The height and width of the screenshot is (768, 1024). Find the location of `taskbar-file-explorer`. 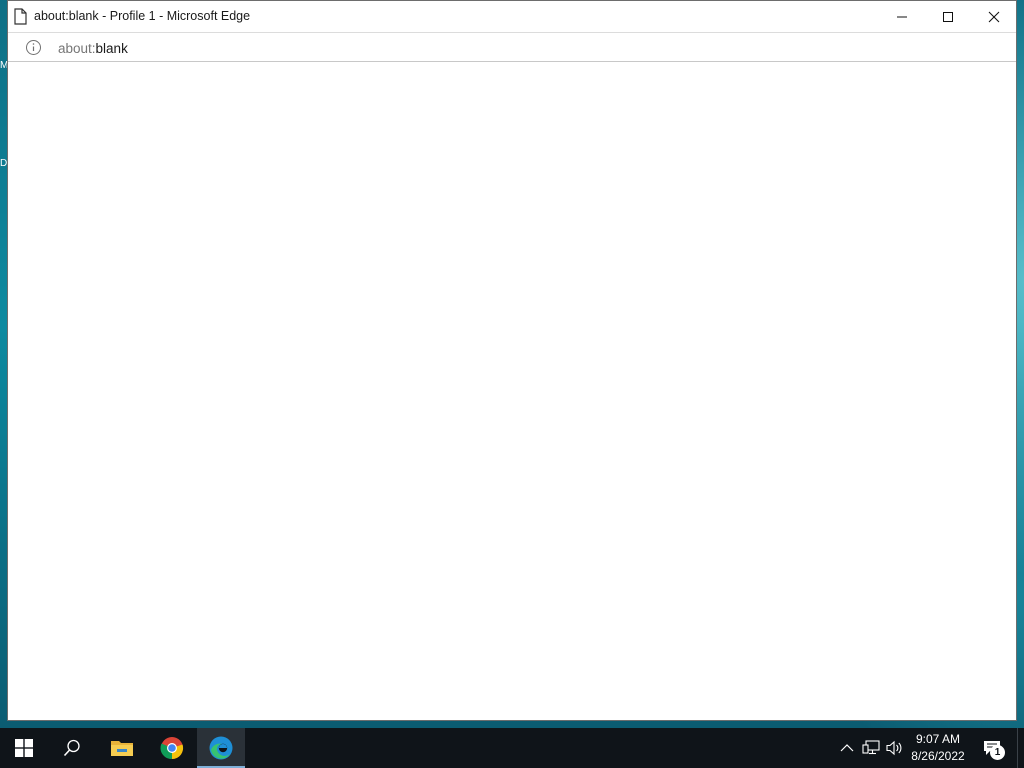

taskbar-file-explorer is located at coordinates (122, 748).